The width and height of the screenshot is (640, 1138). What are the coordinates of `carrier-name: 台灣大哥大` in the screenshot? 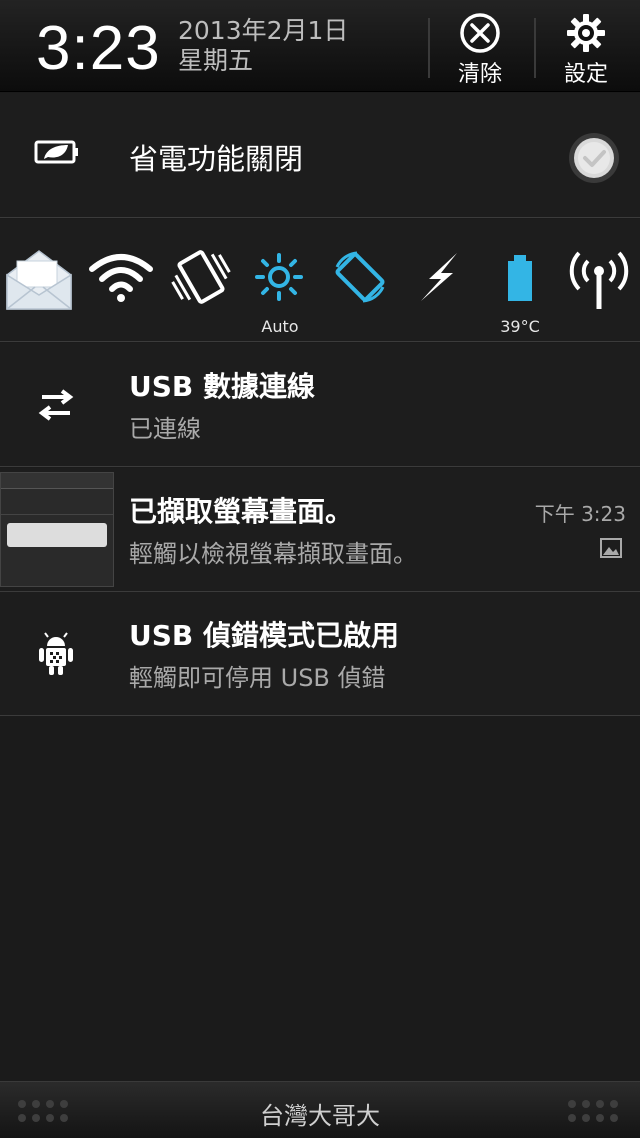 It's located at (320, 1116).